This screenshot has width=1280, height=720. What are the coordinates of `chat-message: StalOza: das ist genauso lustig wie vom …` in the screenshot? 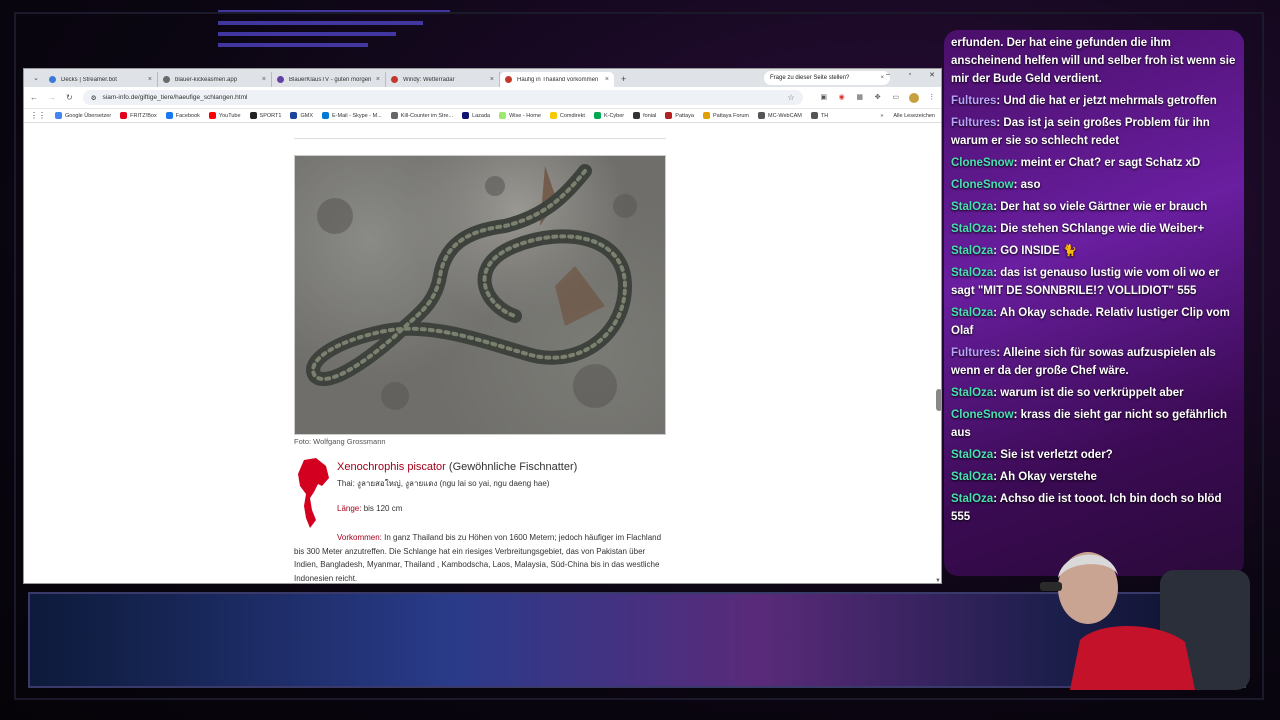 It's located at (1093, 282).